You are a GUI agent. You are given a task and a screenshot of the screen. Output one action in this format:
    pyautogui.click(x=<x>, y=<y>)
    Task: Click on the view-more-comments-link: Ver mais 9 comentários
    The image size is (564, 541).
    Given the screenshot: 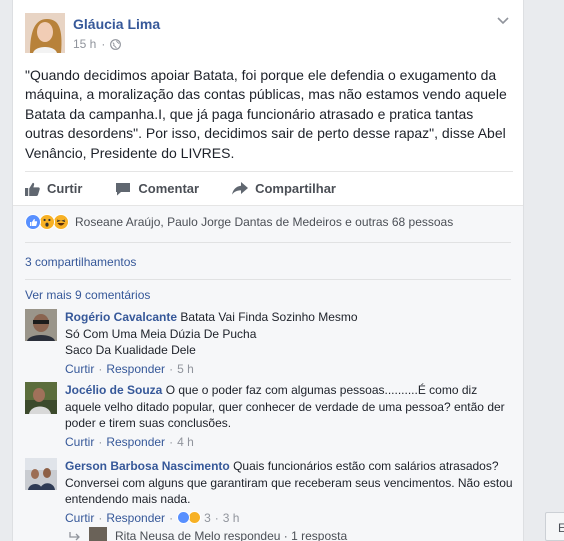 What is the action you would take?
    pyautogui.click(x=87, y=295)
    